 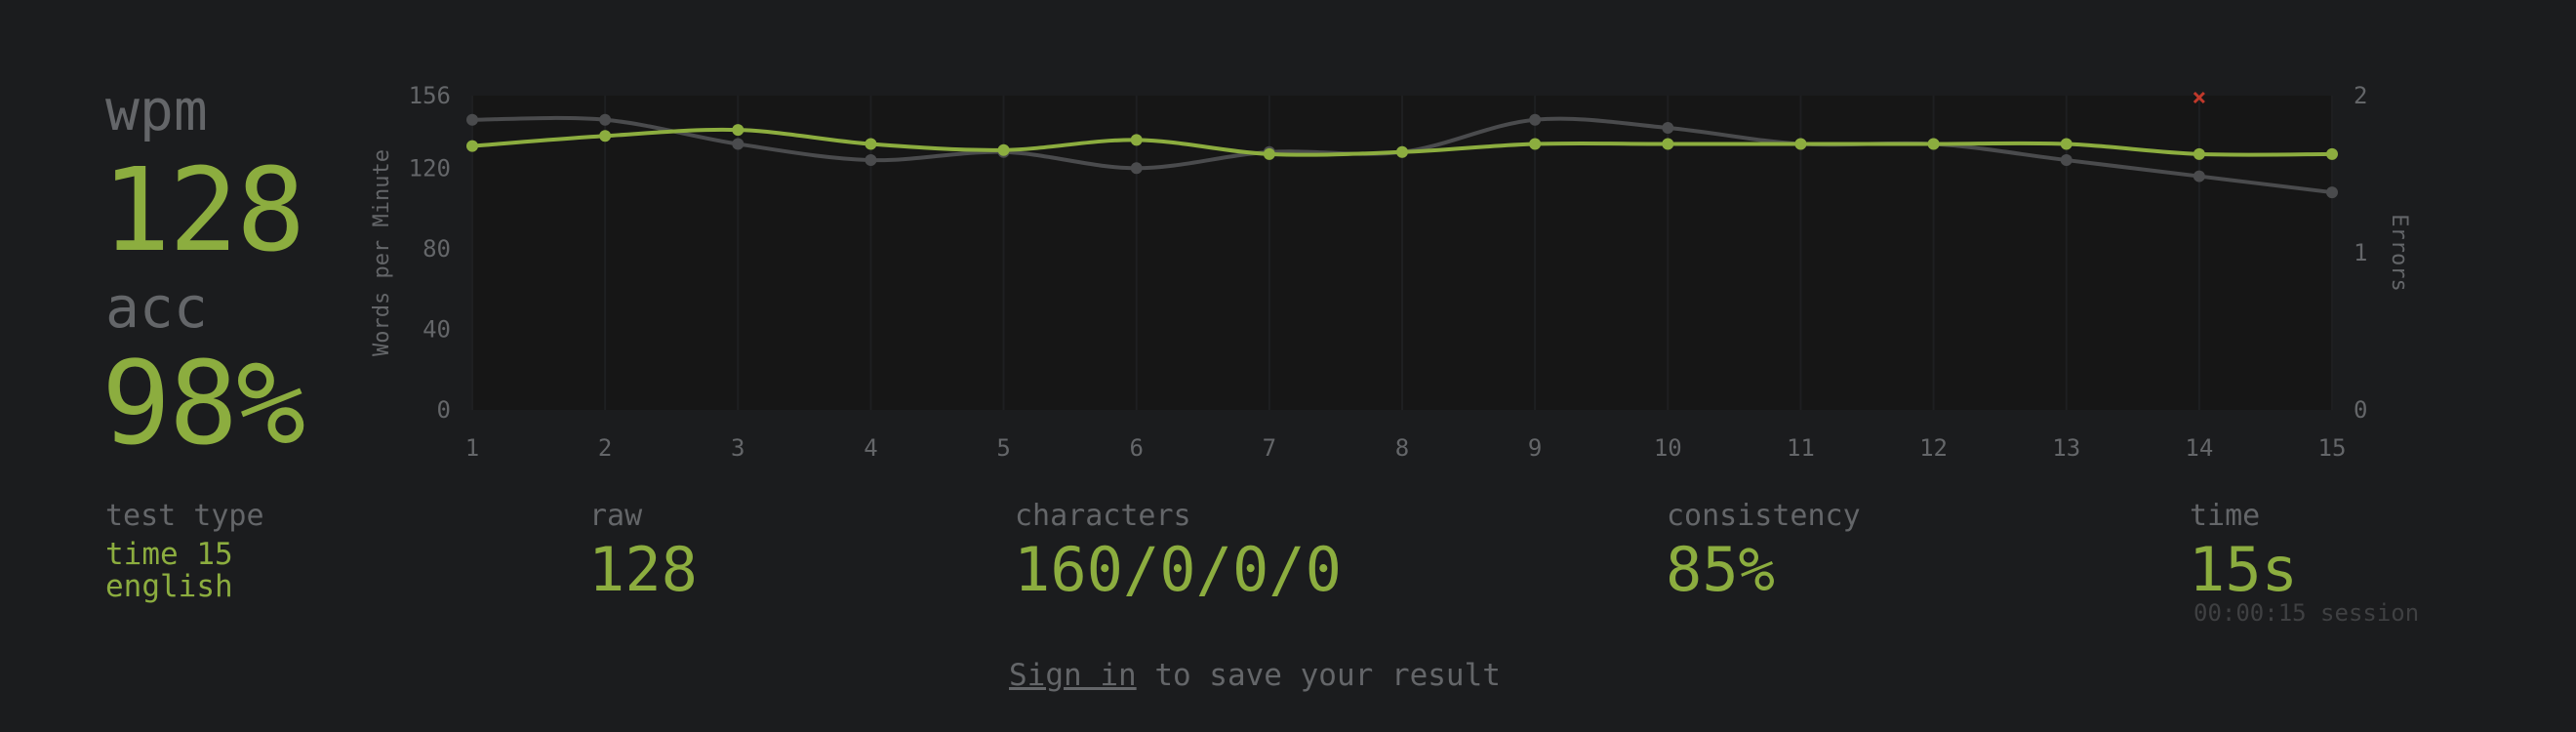 I want to click on test-type-mode: time 15, so click(x=169, y=554).